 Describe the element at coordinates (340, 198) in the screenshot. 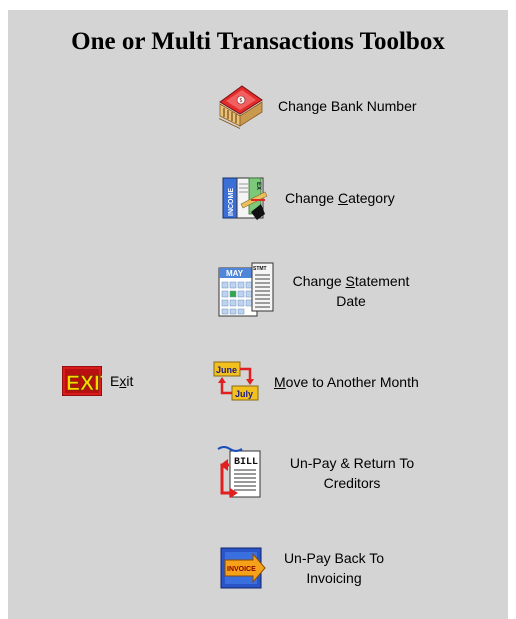

I see `change-category-label: Change Category` at that location.